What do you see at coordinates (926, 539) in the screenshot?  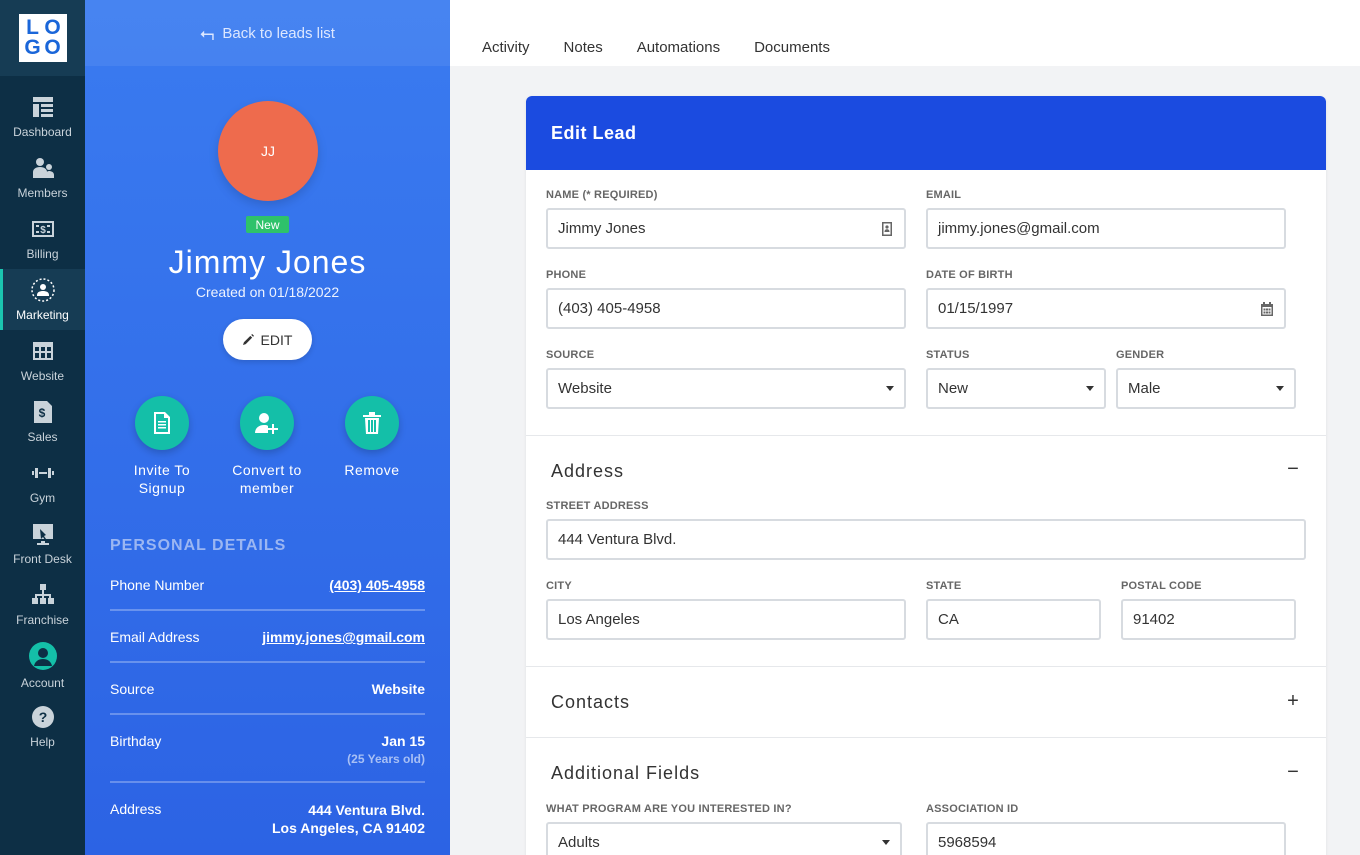 I see `street-input: 444 Ventura Blvd.` at bounding box center [926, 539].